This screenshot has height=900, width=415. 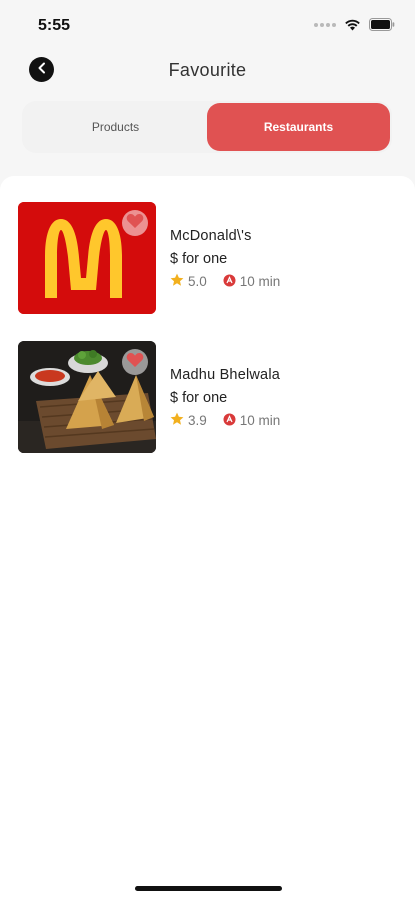 I want to click on restaurant-meta: 5.0 10 min, so click(x=225, y=281).